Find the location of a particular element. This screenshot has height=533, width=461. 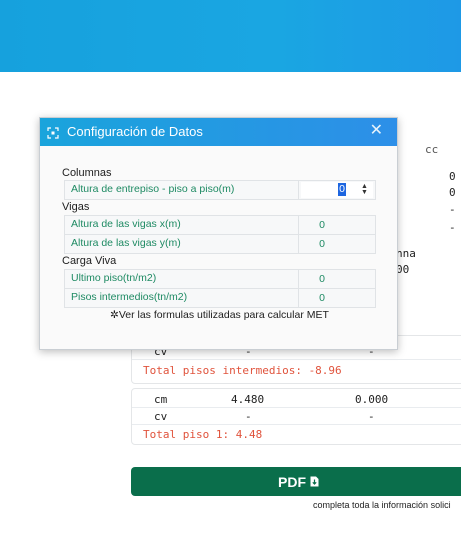

field-altura-vigas-y: Altura de las vigas y(m) 0 is located at coordinates (220, 244).